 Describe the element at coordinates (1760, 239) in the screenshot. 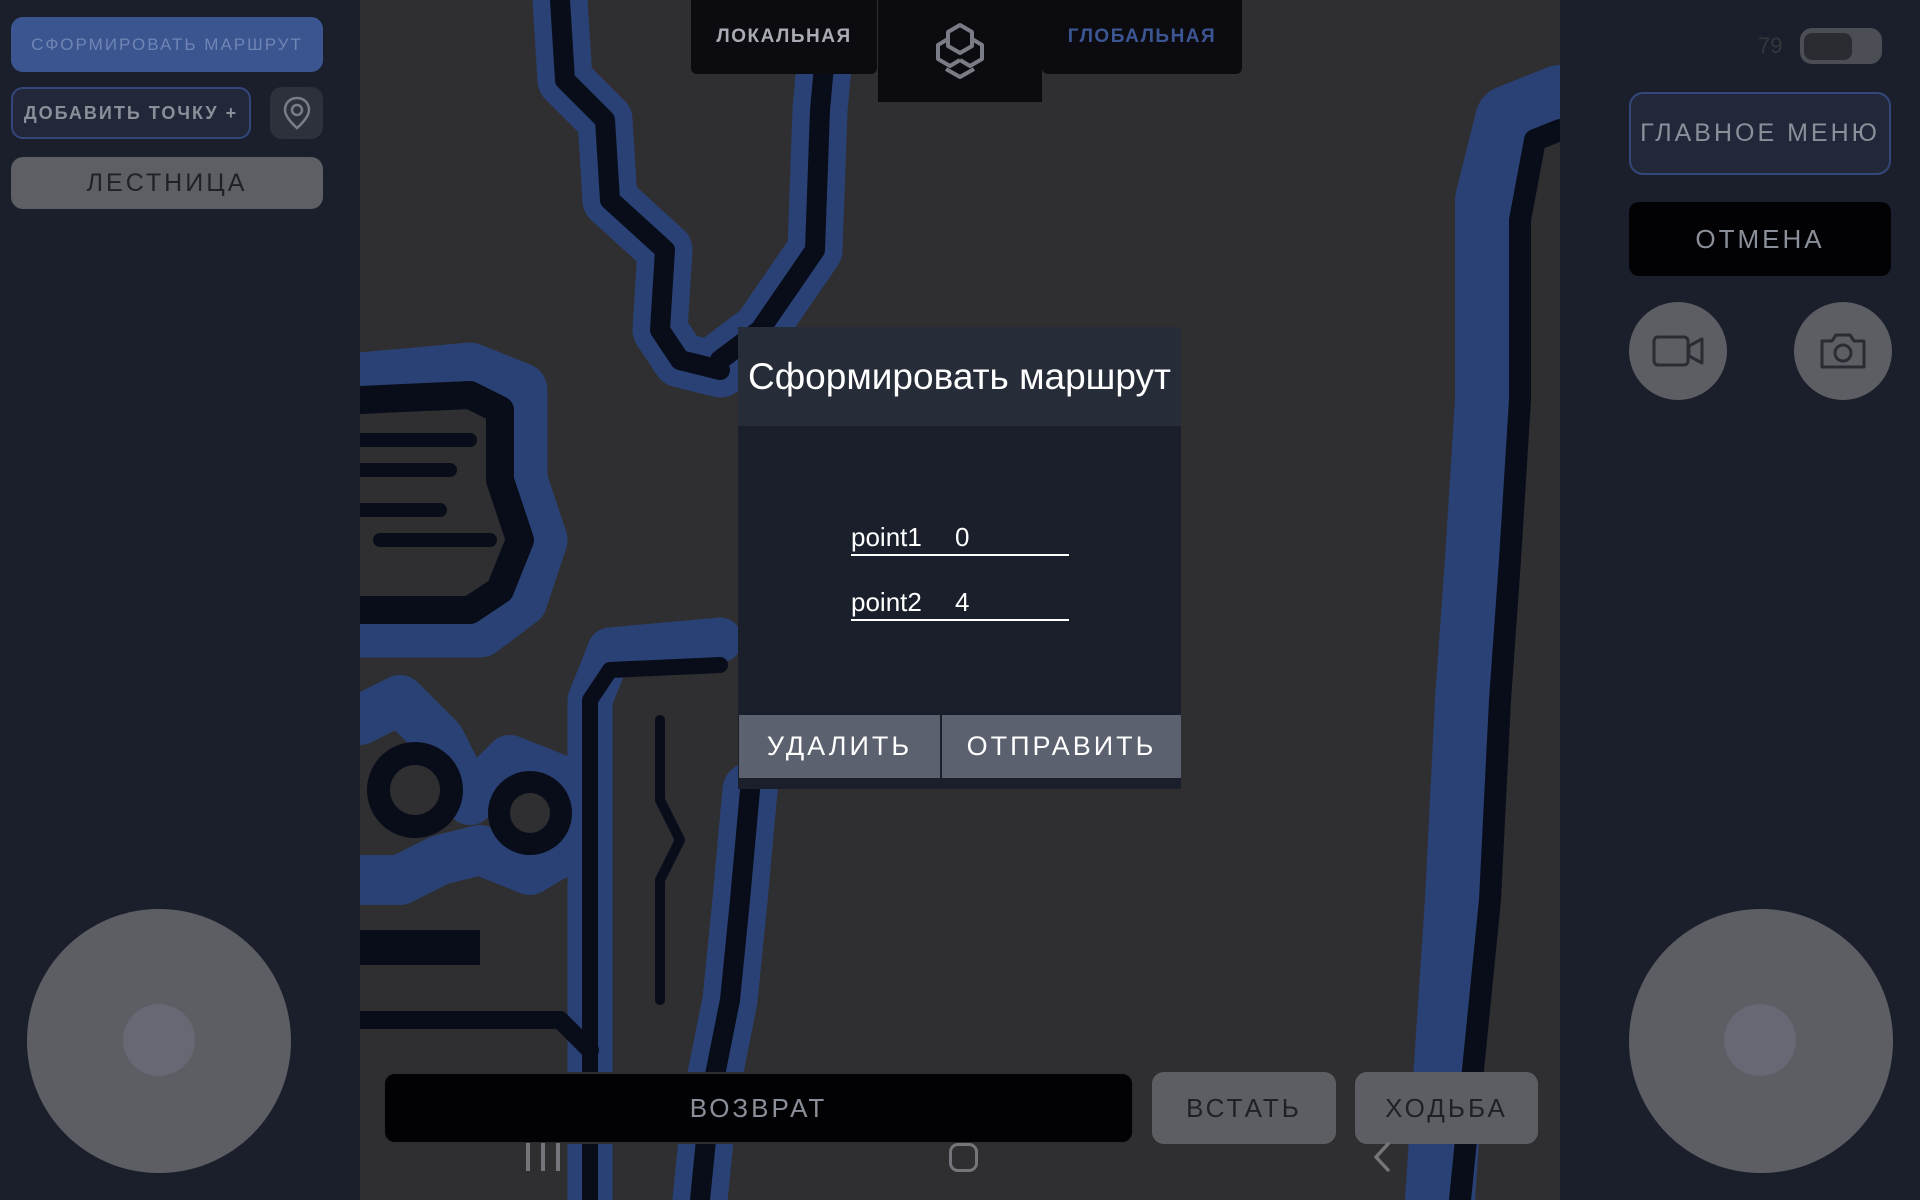

I see `cancel-button: ОТМЕНА` at that location.